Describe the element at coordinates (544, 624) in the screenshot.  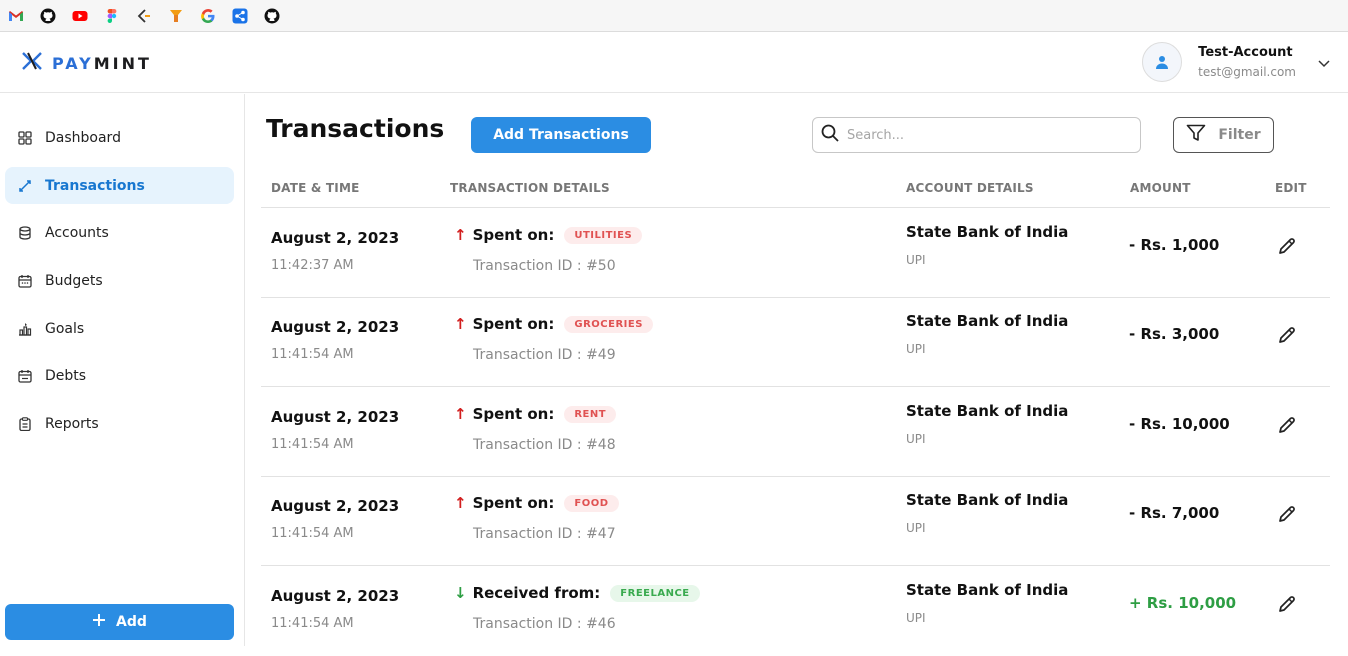
I see `transaction-id: Transaction ID : #46` at that location.